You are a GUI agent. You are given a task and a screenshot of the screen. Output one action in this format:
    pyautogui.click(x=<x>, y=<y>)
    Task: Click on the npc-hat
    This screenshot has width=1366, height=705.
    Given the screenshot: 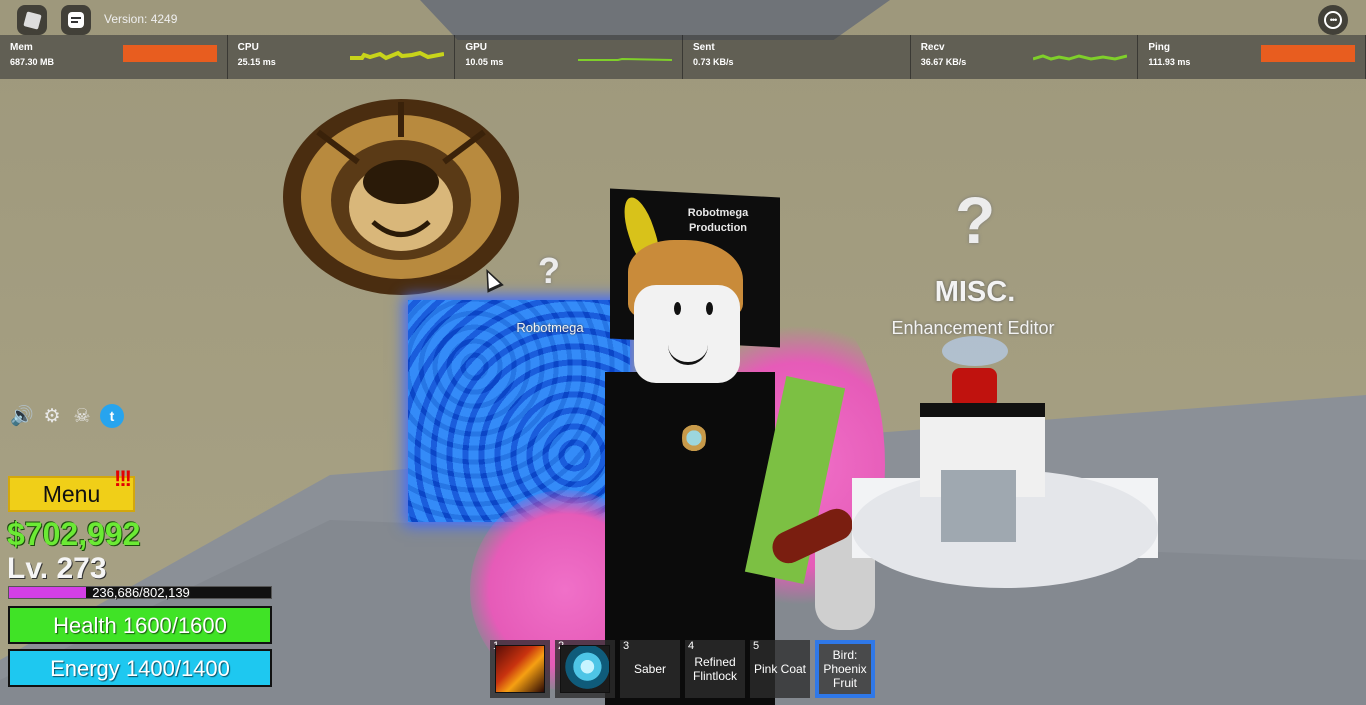 What is the action you would take?
    pyautogui.click(x=975, y=351)
    